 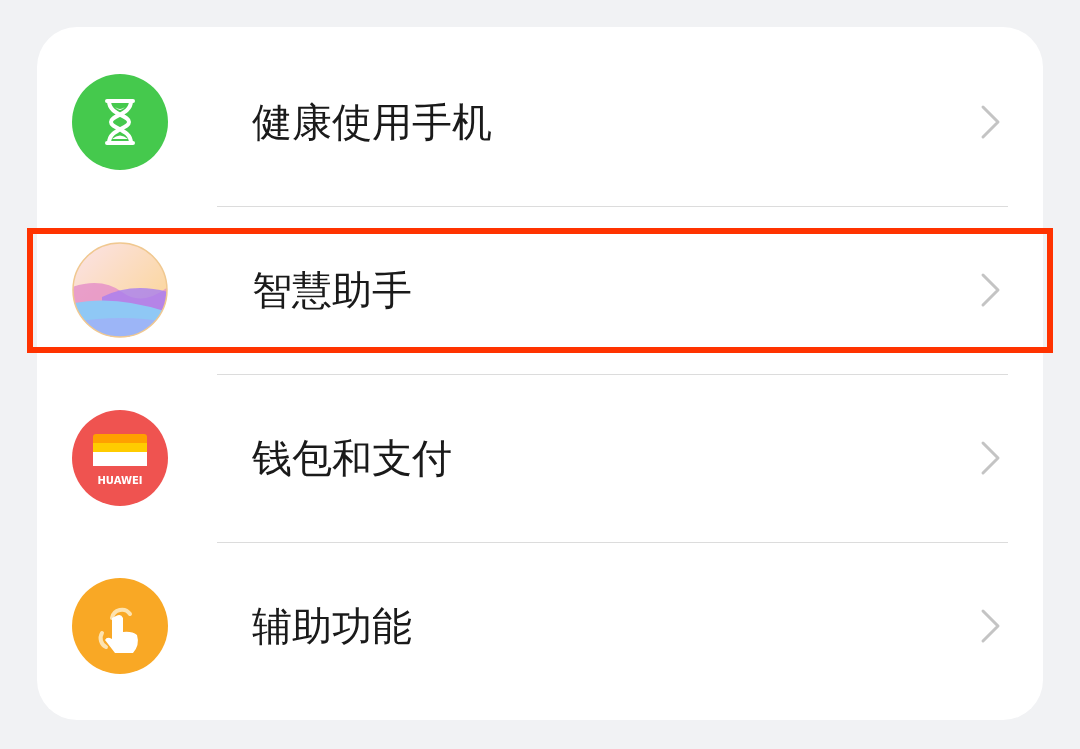 I want to click on wallet-icon, so click(x=120, y=458).